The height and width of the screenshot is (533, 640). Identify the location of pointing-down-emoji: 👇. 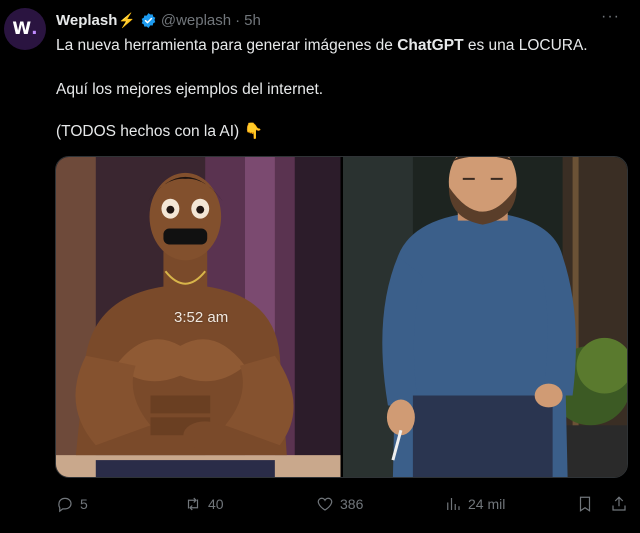
(253, 131).